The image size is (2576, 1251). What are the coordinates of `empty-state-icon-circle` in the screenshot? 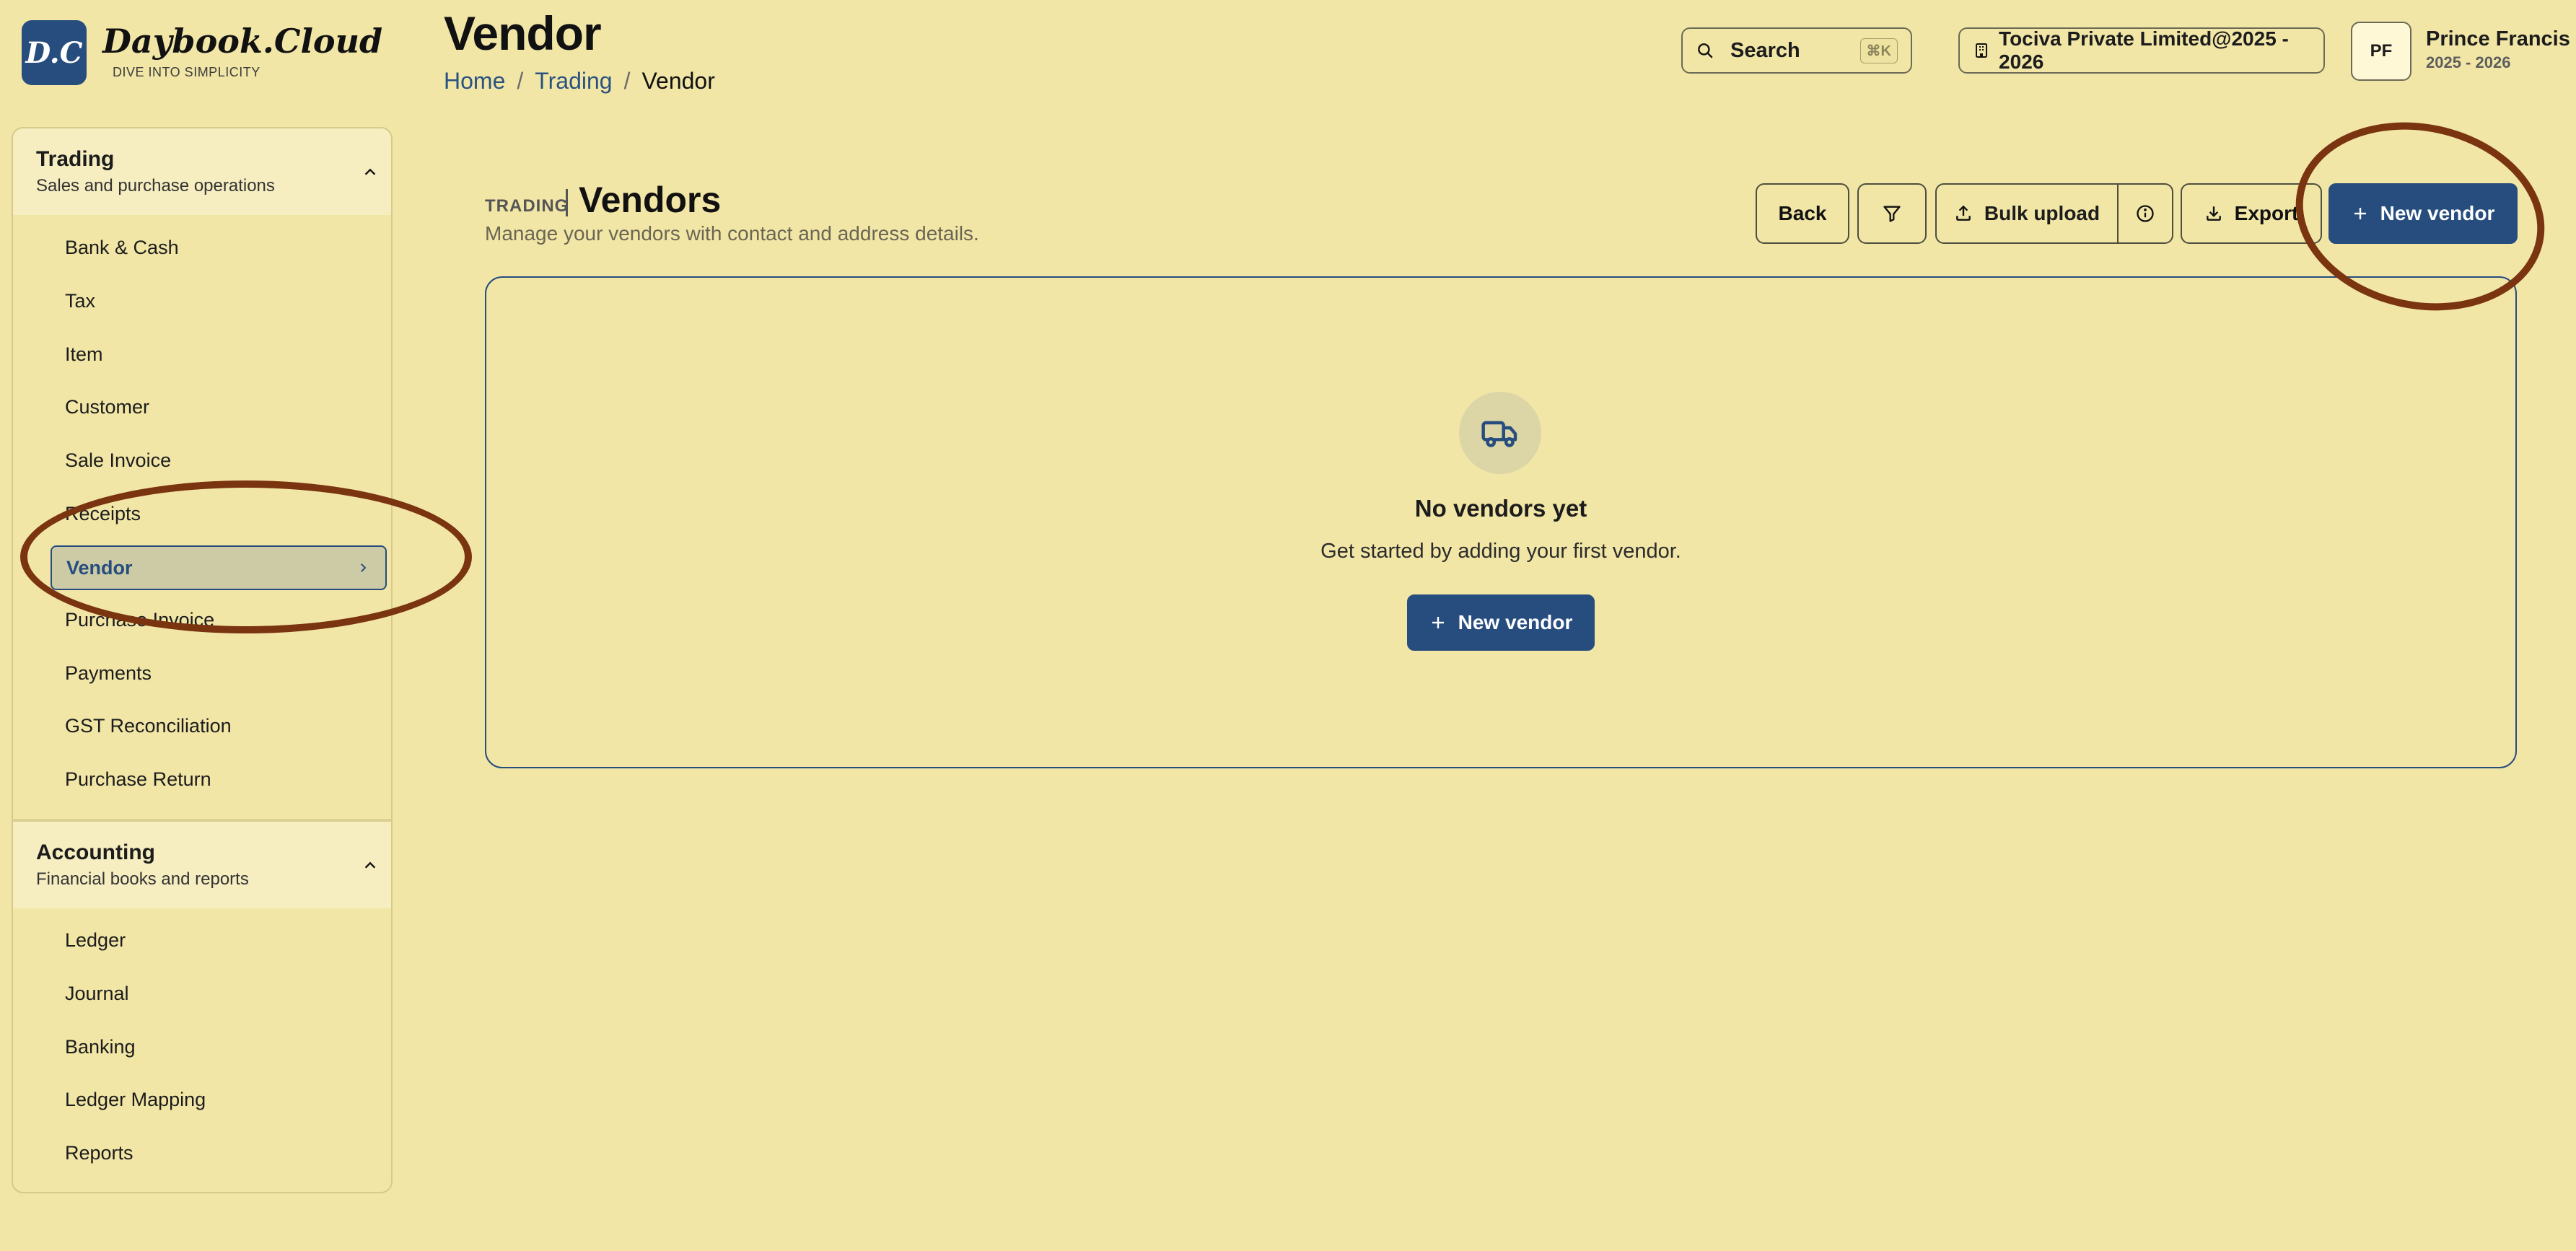 It's located at (1500, 433).